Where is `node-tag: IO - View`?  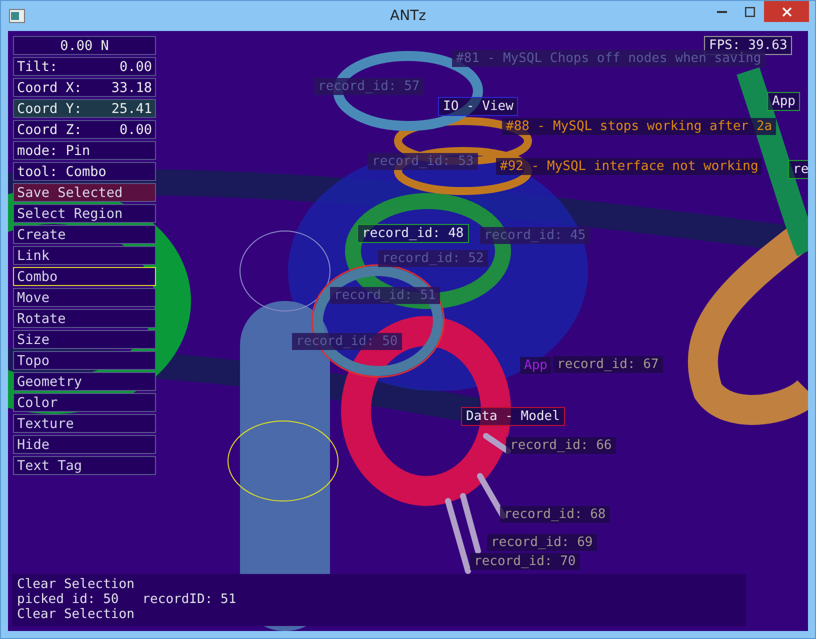
node-tag: IO - View is located at coordinates (478, 106).